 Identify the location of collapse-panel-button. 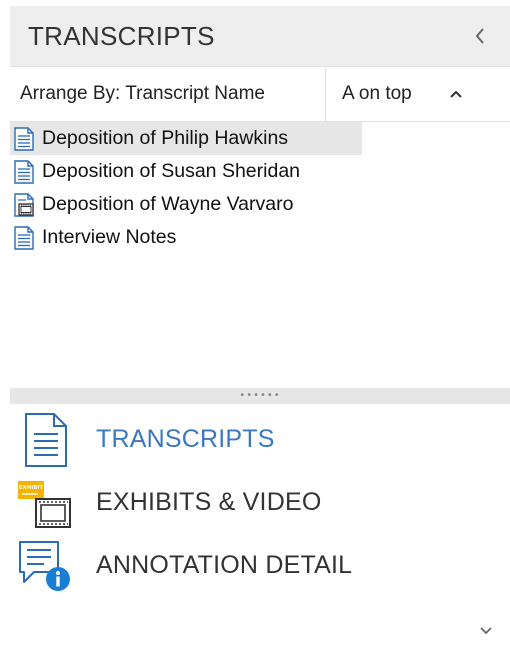
(480, 36).